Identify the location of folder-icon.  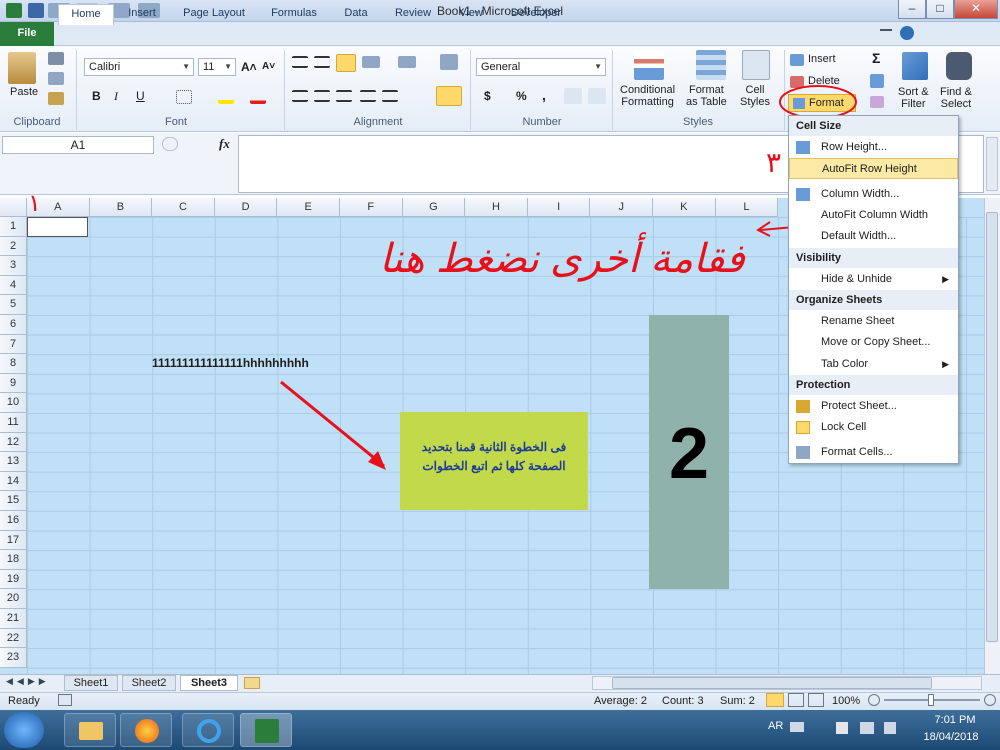
(91, 731).